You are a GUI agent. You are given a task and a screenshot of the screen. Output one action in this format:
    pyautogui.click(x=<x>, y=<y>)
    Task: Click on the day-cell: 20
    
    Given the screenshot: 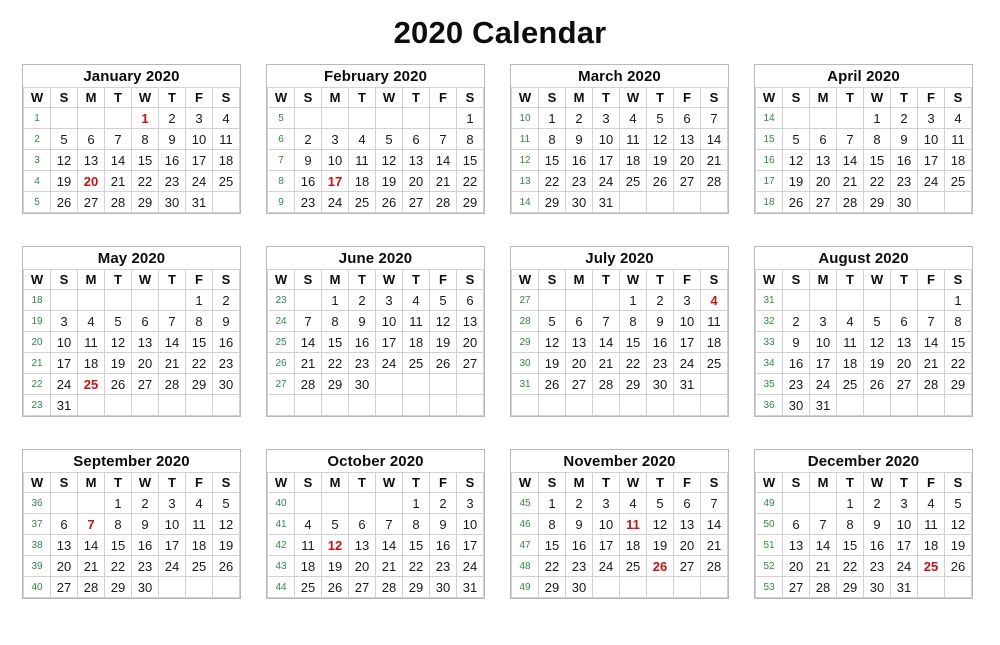 What is the action you would take?
    pyautogui.click(x=145, y=363)
    